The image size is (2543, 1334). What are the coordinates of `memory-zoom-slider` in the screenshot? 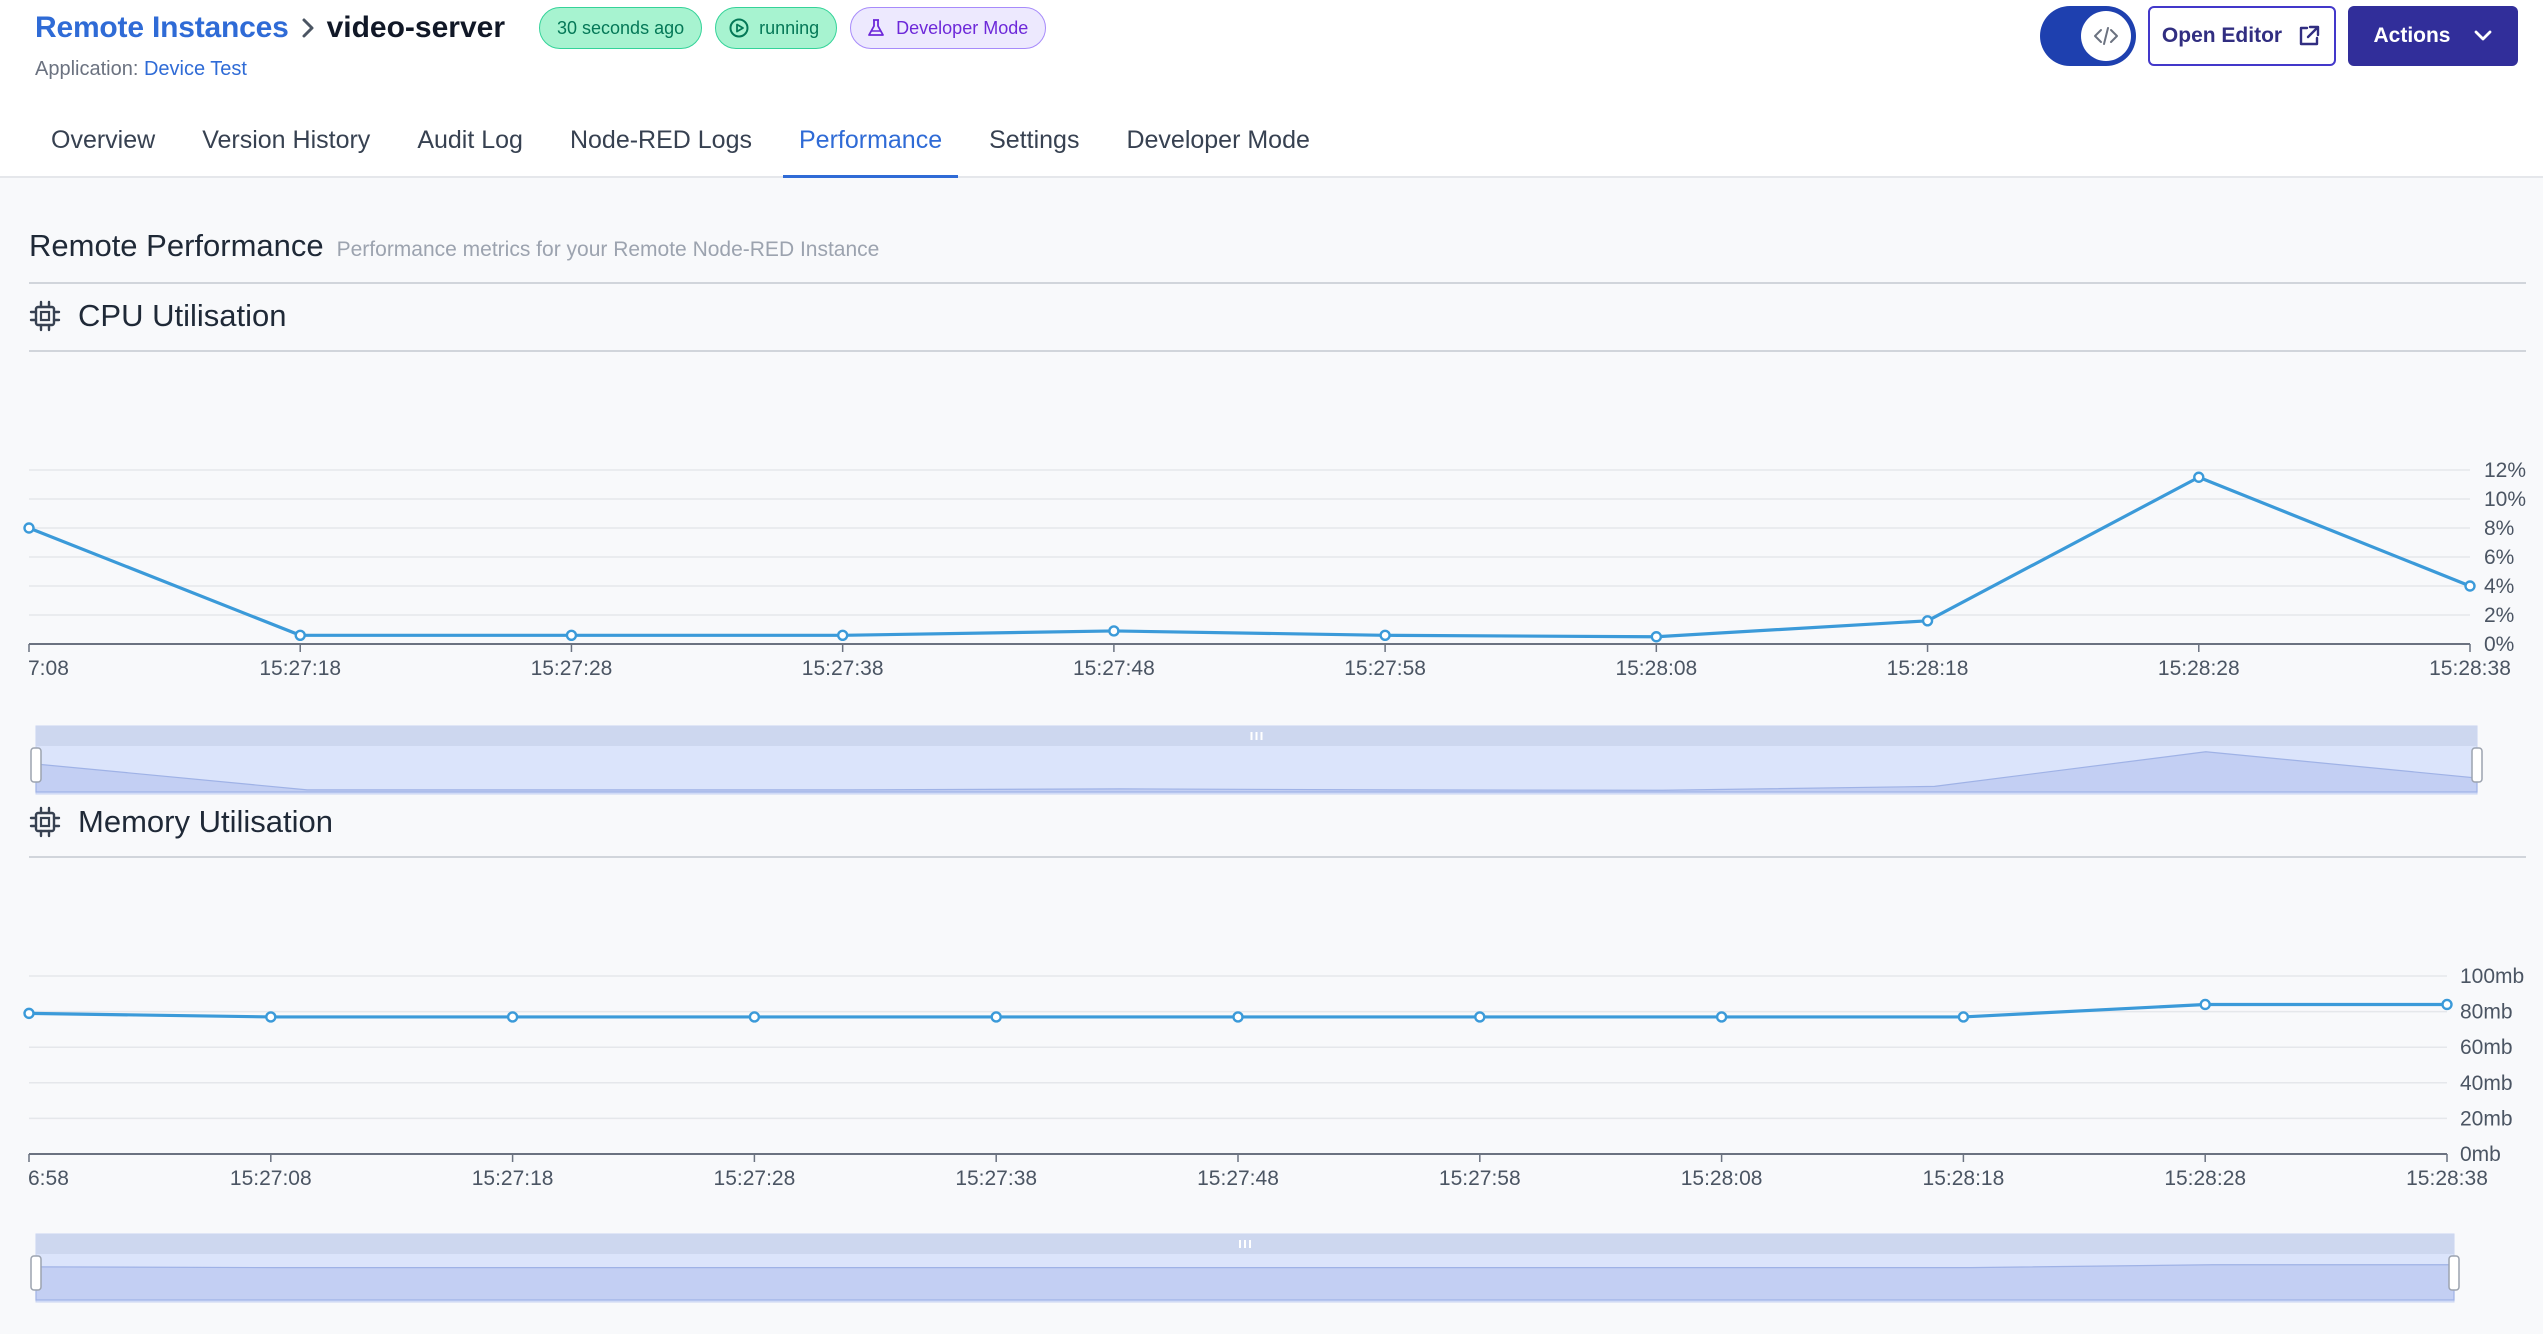 It's located at (1245, 1268).